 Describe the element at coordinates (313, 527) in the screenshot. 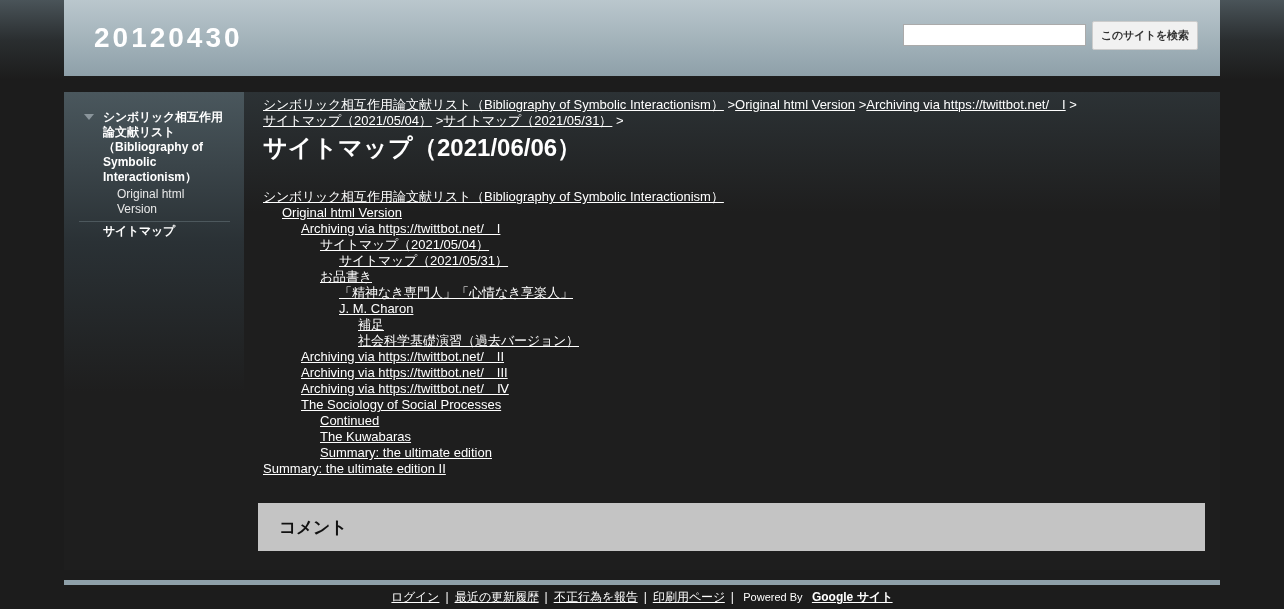

I see `comments-heading: コメント` at that location.